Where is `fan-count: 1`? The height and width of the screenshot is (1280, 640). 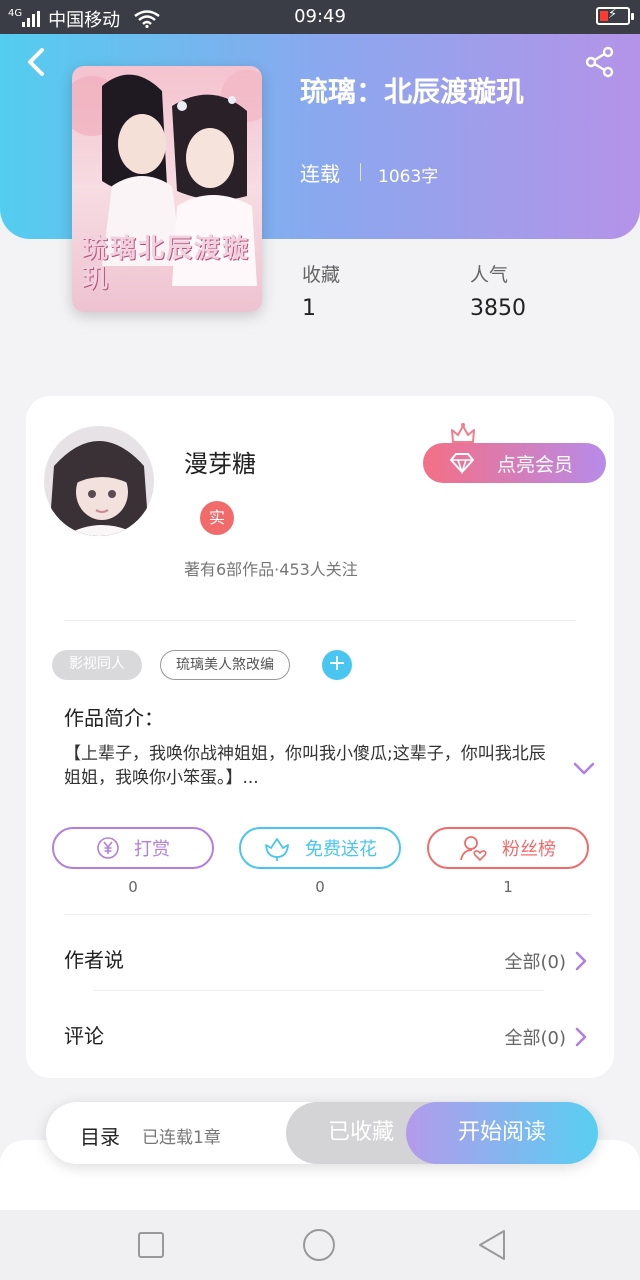 fan-count: 1 is located at coordinates (508, 887).